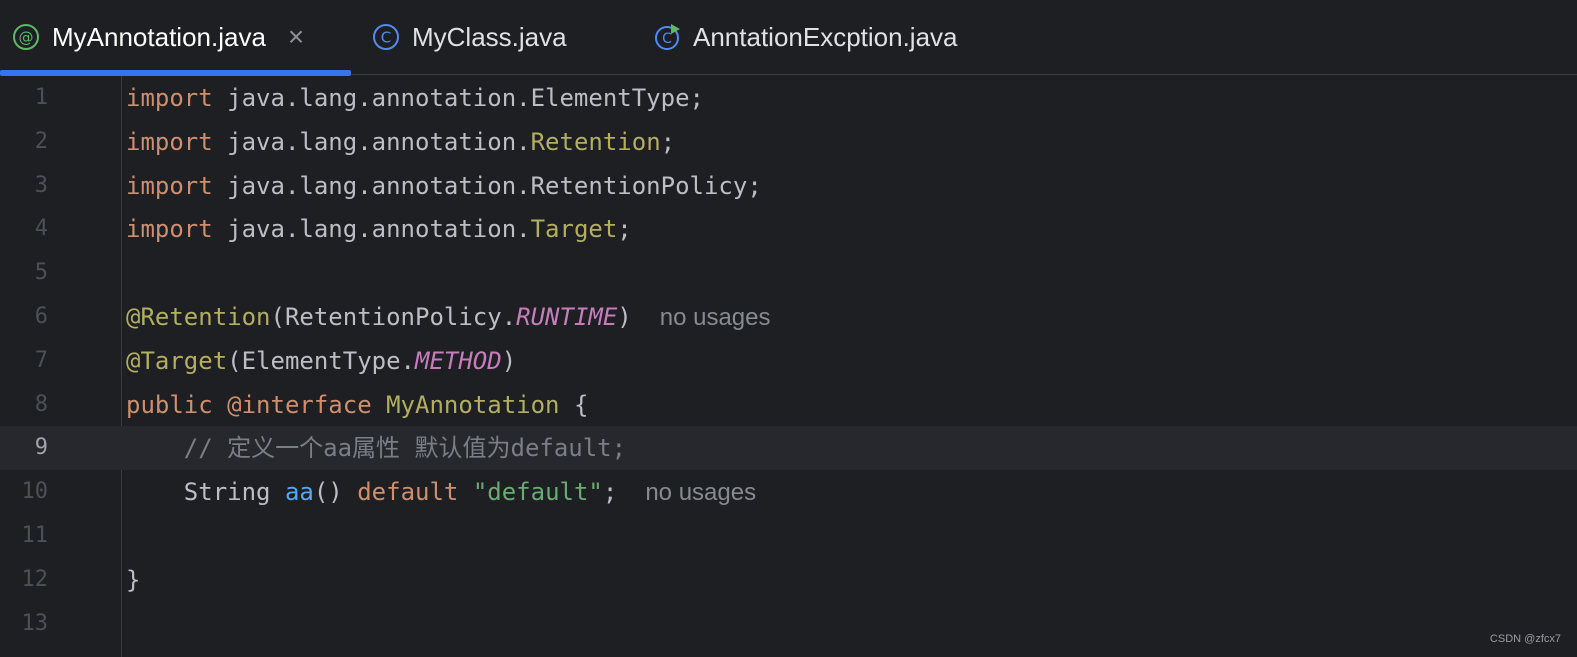  I want to click on line-number: 1, so click(41, 97).